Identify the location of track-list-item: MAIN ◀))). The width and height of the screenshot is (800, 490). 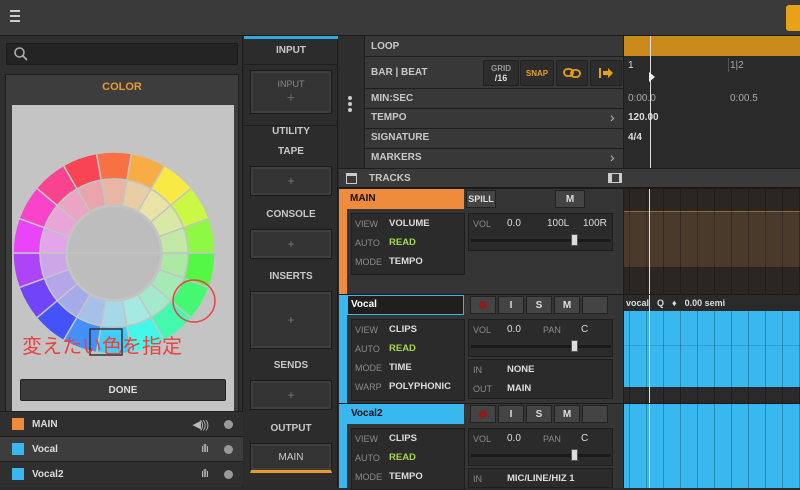
(121, 423).